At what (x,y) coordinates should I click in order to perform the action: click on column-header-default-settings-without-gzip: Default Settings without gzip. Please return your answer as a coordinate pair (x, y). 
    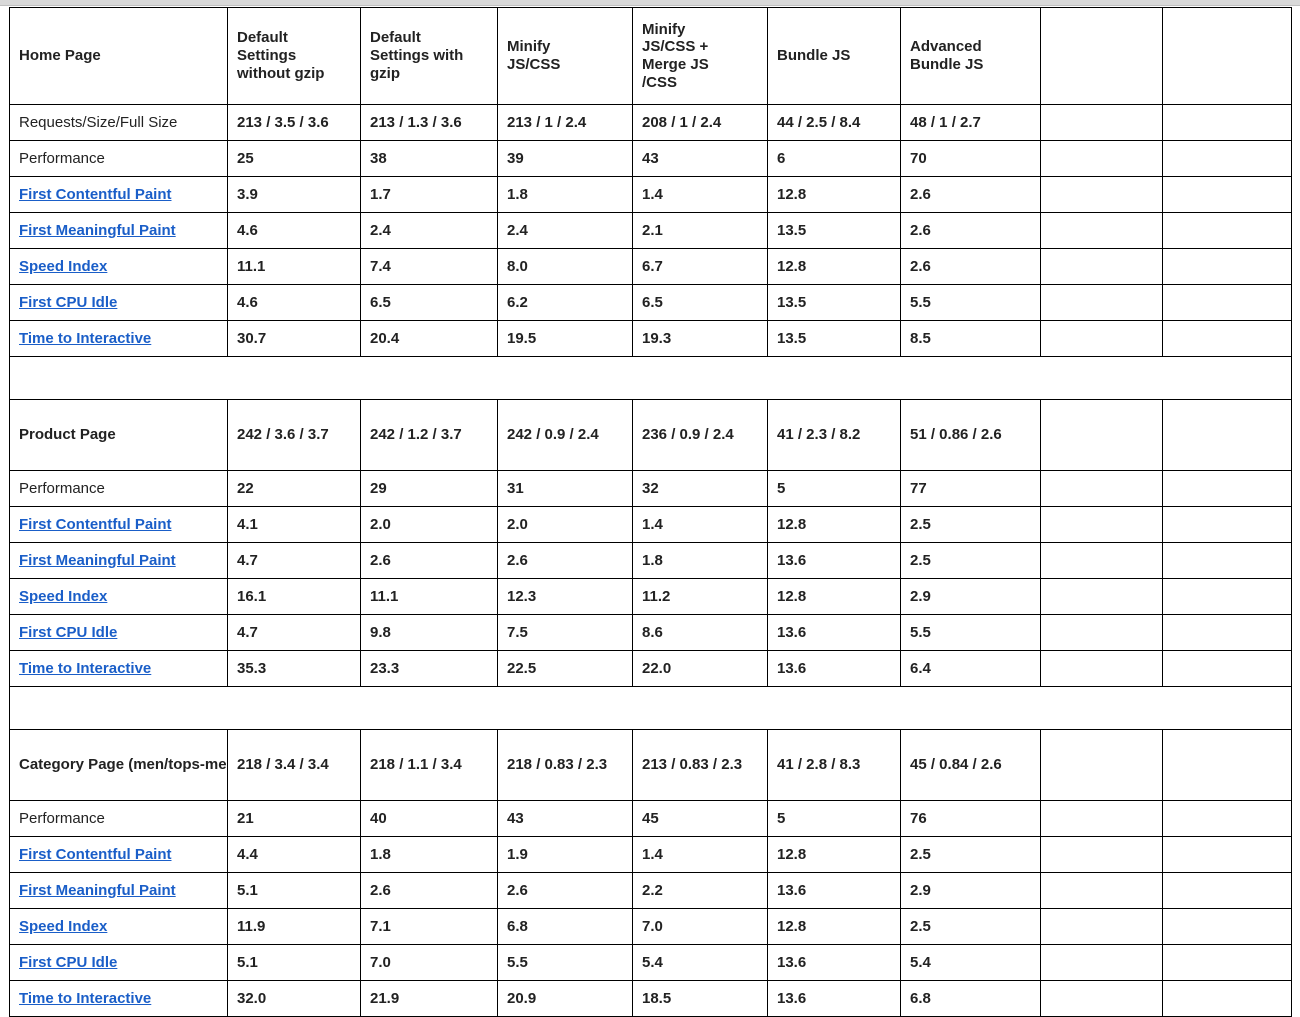
    Looking at the image, I should click on (294, 56).